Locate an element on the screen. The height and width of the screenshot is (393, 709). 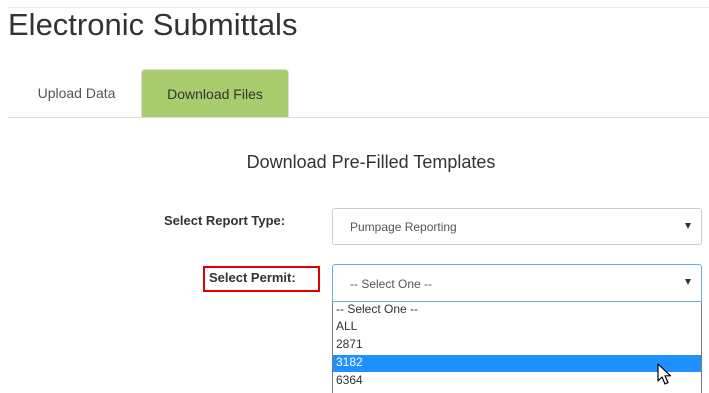
mouse-pointer-icon is located at coordinates (664, 374).